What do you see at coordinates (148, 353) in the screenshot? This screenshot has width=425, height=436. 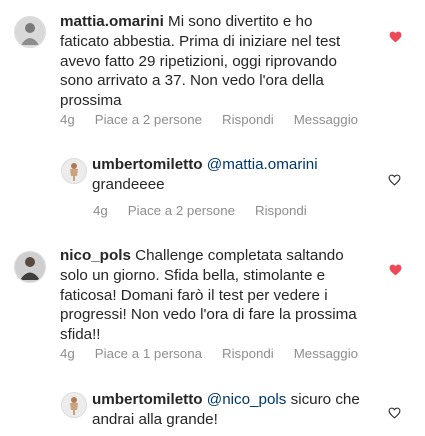 I see `likes-count-link: Piace a 1 persona` at bounding box center [148, 353].